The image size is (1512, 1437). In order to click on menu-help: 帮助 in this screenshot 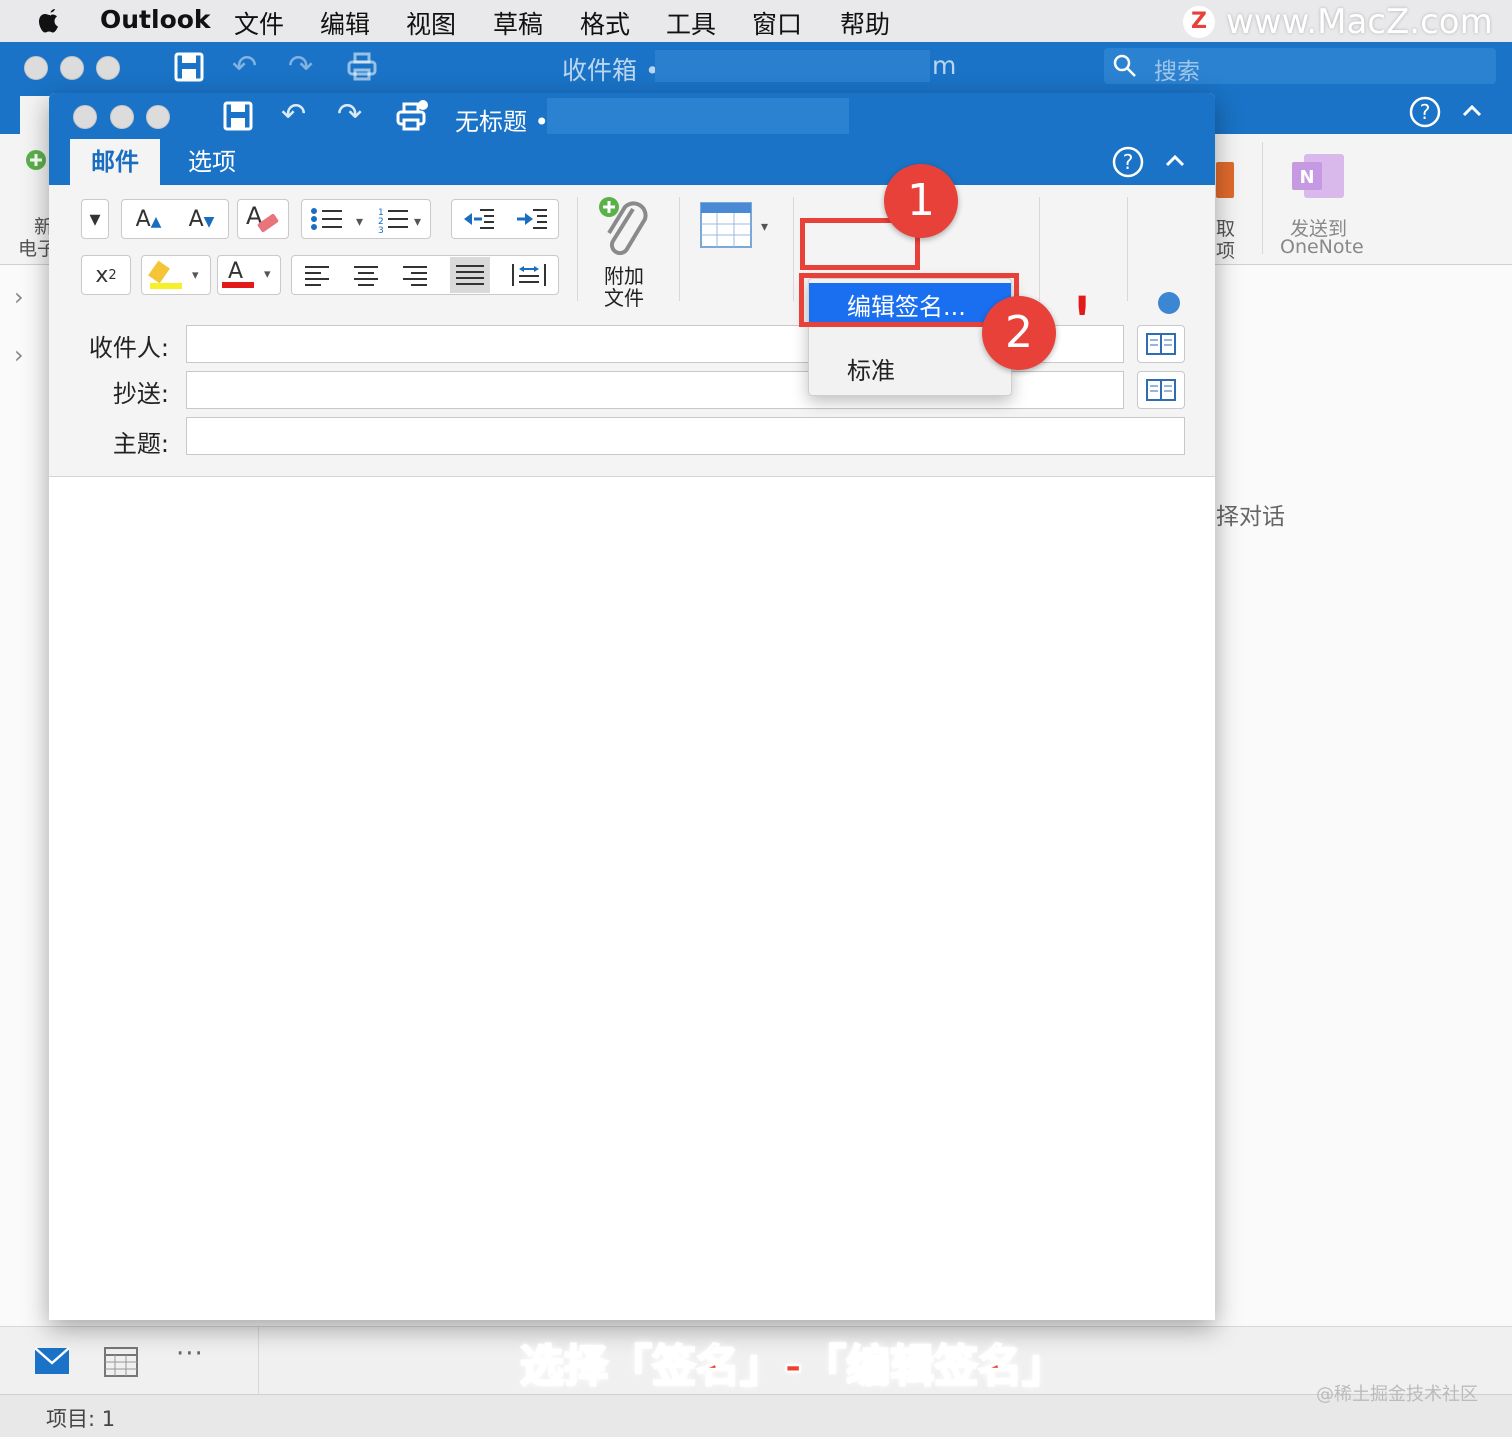, I will do `click(865, 23)`.